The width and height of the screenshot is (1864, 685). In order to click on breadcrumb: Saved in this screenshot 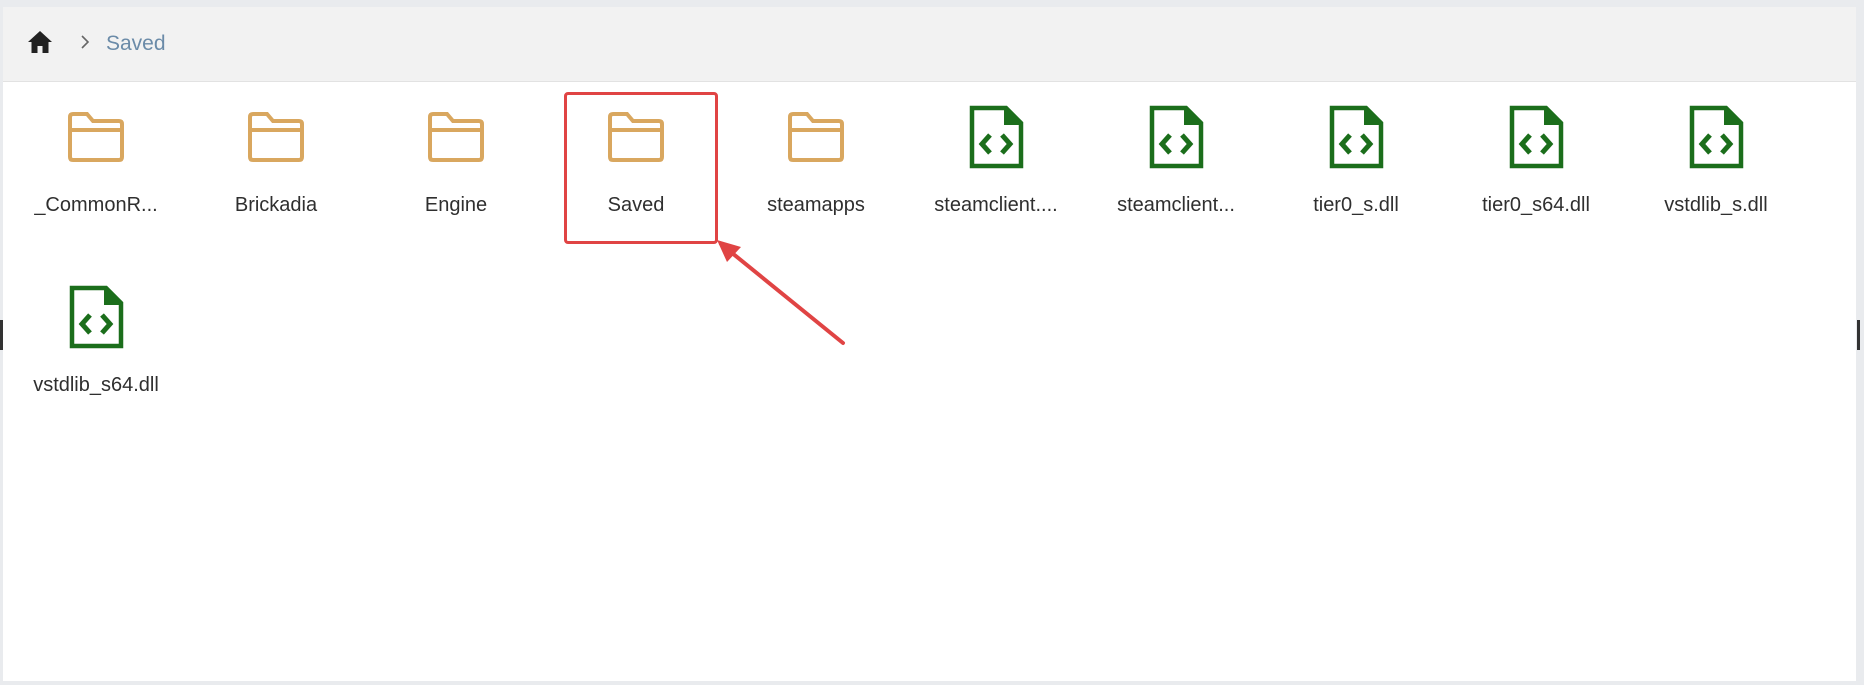, I will do `click(929, 44)`.